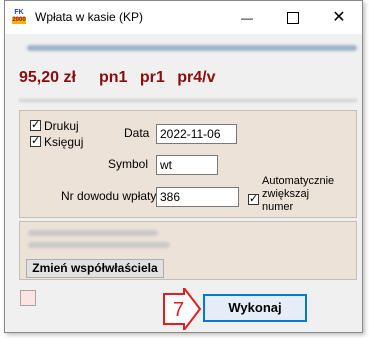 This screenshot has height=339, width=369. What do you see at coordinates (278, 207) in the screenshot?
I see `auto-increment-label-line3: numer` at bounding box center [278, 207].